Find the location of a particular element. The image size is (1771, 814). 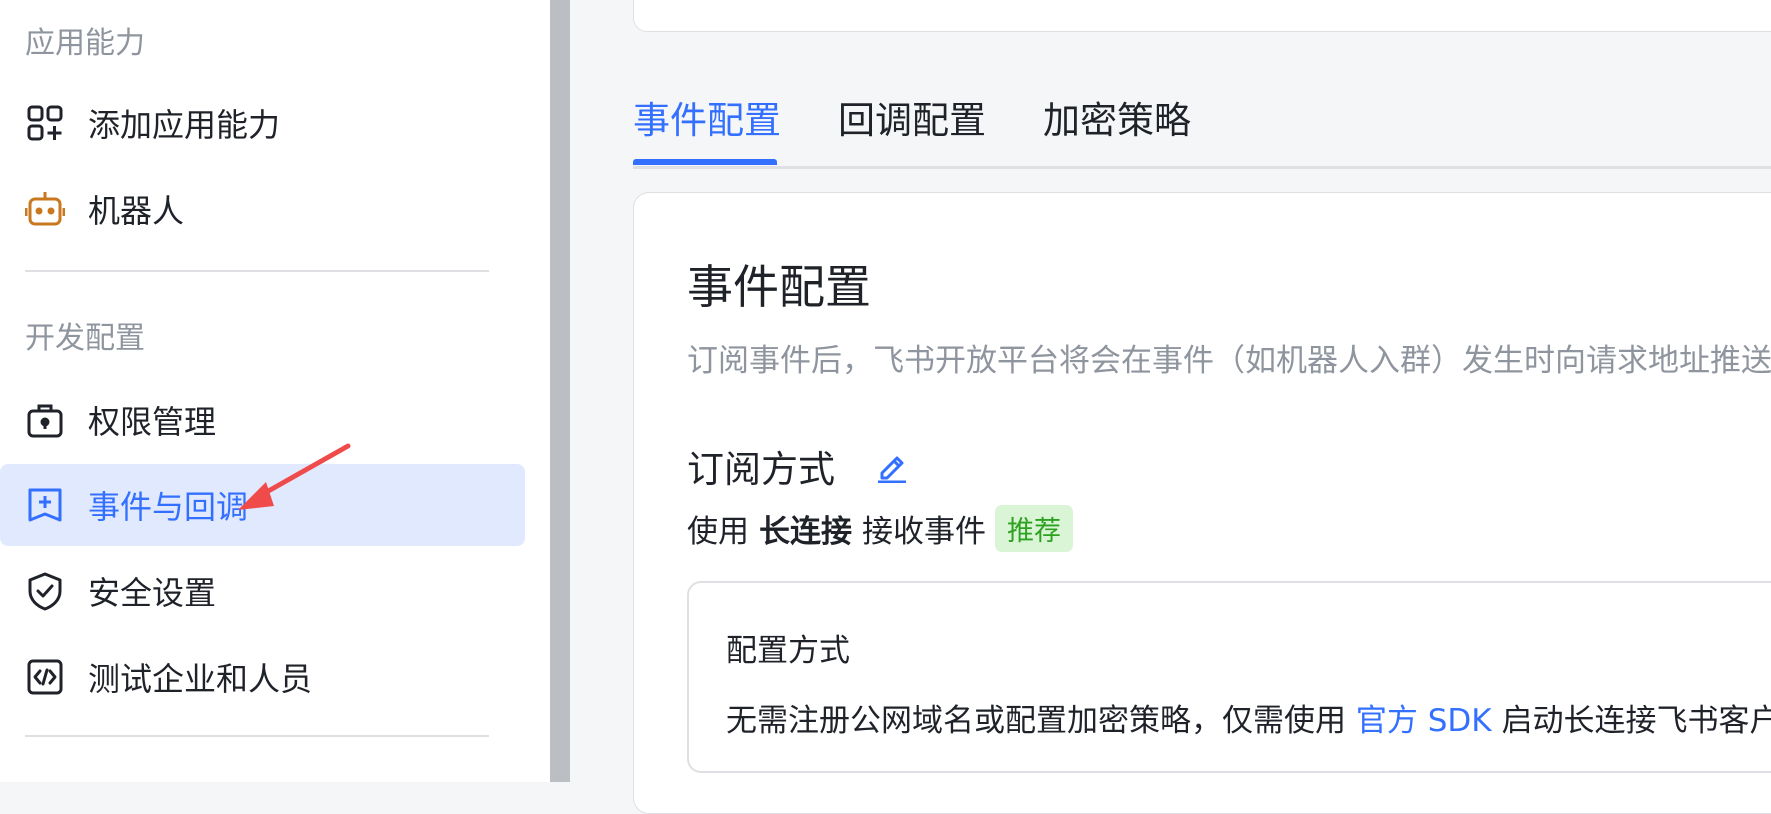

tab-active-indicator is located at coordinates (705, 162).